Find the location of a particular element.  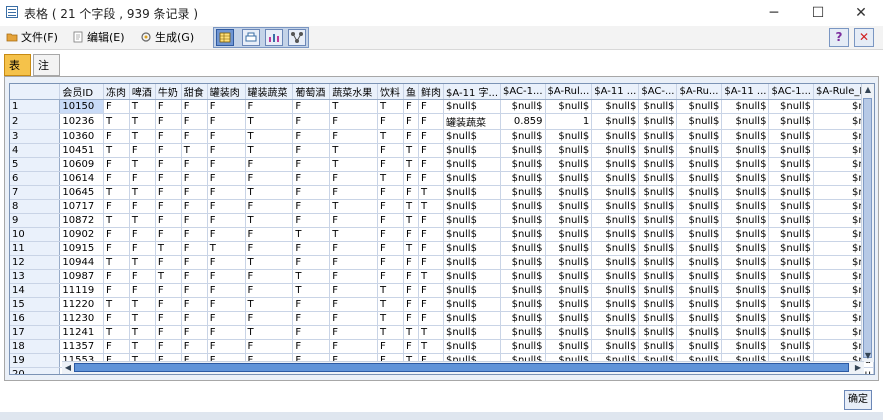

row-number-cell: 16 is located at coordinates (35, 318).